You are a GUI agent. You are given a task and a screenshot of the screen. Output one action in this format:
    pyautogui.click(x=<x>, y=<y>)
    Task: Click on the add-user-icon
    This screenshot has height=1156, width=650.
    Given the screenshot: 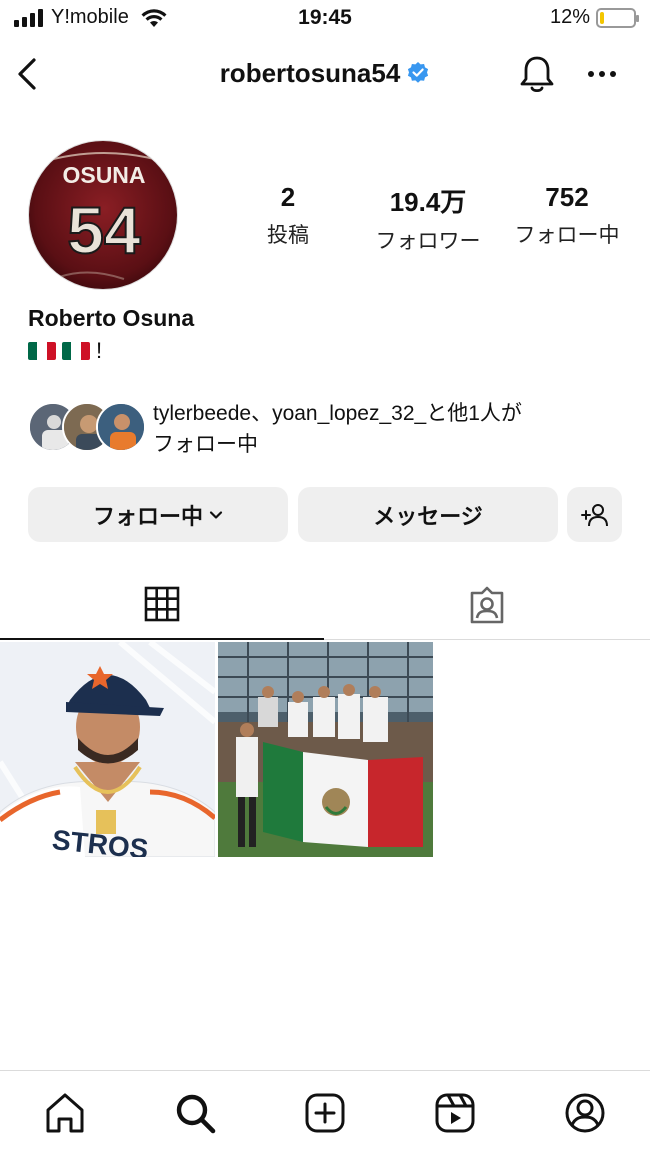 What is the action you would take?
    pyautogui.click(x=594, y=514)
    